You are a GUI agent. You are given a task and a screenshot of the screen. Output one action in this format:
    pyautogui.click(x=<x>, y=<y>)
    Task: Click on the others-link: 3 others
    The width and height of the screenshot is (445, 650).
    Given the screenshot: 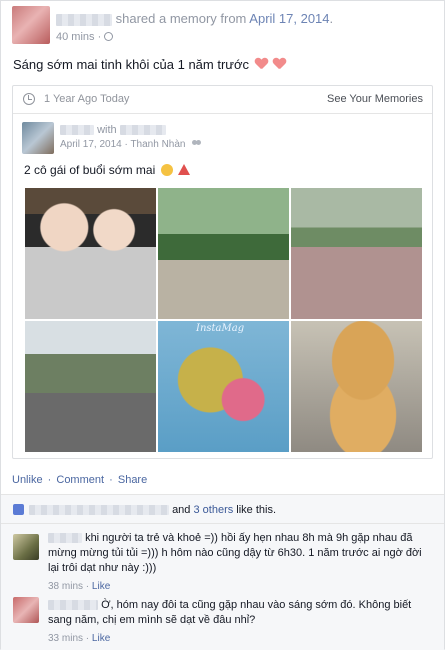 What is the action you would take?
    pyautogui.click(x=213, y=510)
    